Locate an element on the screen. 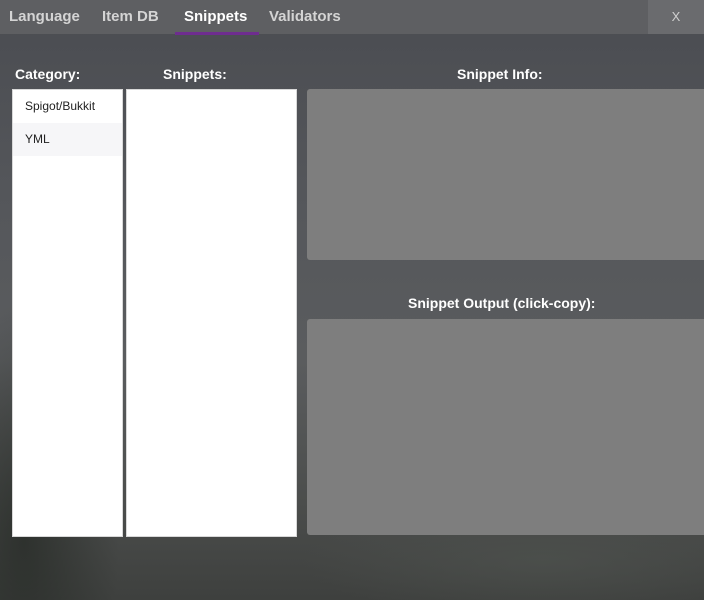  category-item-spigot-bukkit: Spigot/Bukkit is located at coordinates (67, 106).